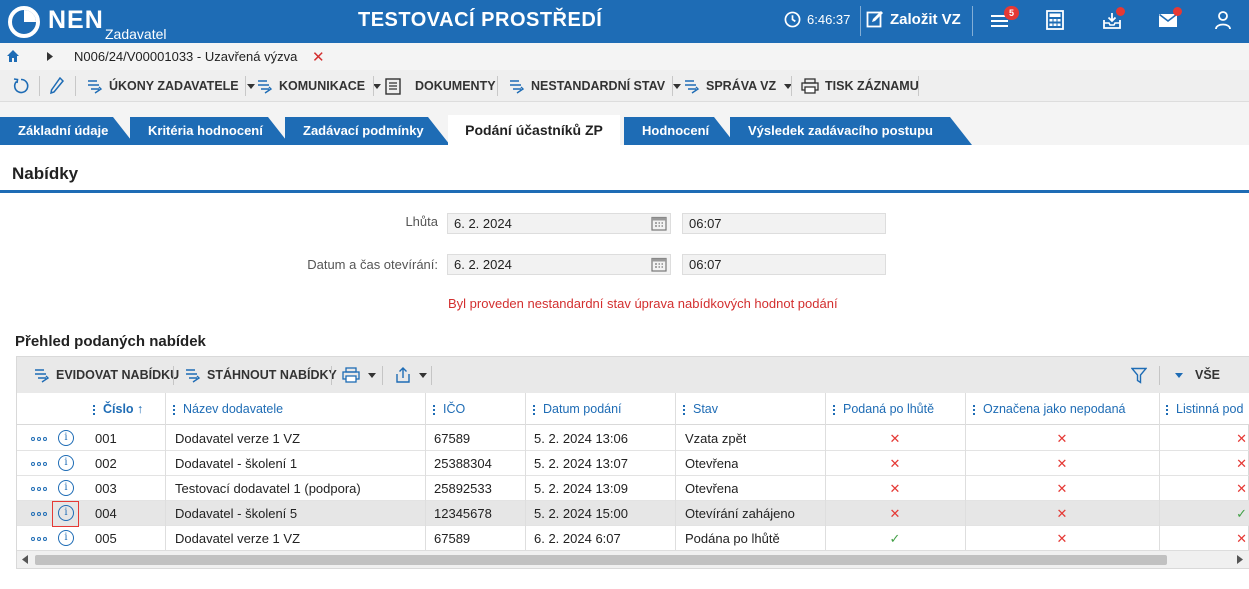  I want to click on tab-zadavaci-podminky: Zadávací podmínky, so click(367, 131).